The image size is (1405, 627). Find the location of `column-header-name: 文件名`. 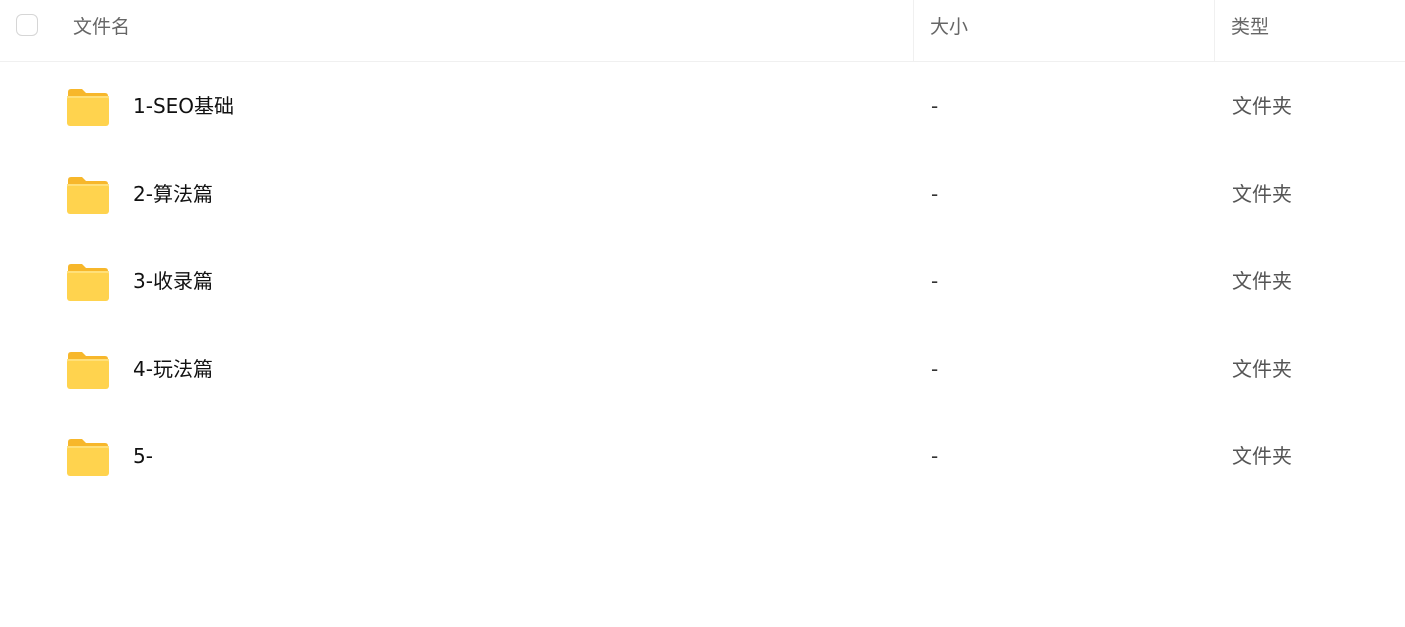

column-header-name: 文件名 is located at coordinates (101, 27).